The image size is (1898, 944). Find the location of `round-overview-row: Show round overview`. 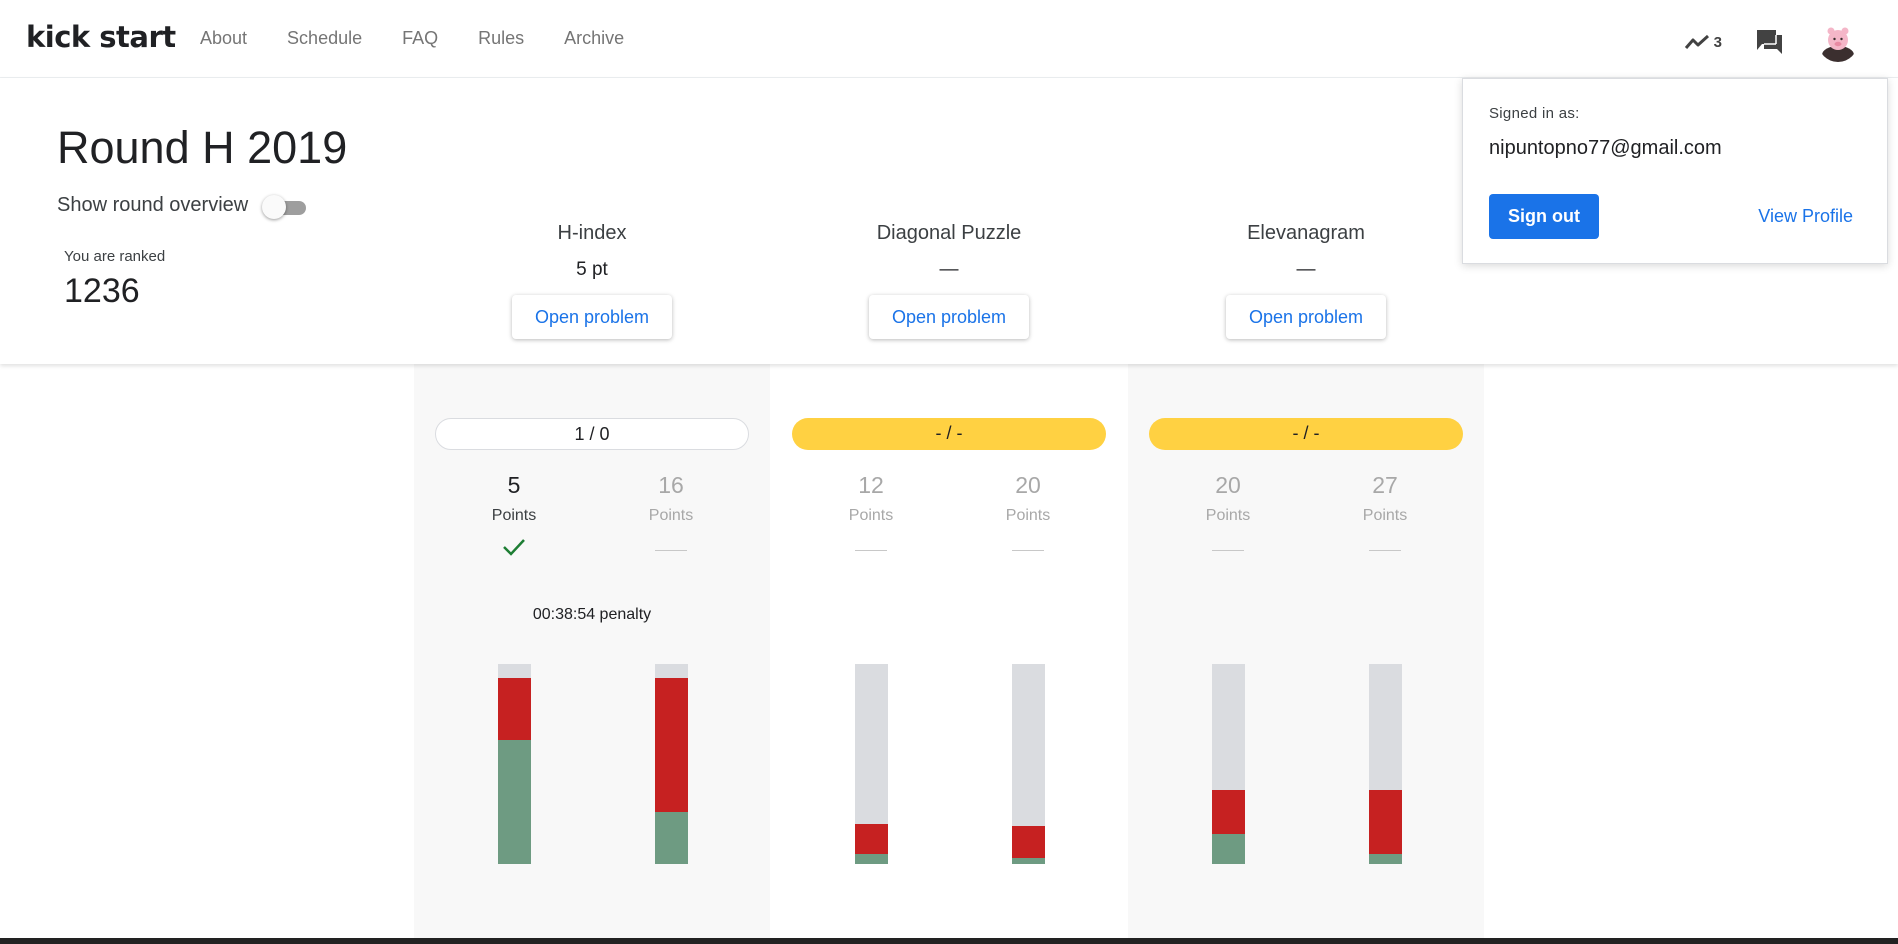

round-overview-row: Show round overview is located at coordinates (182, 206).